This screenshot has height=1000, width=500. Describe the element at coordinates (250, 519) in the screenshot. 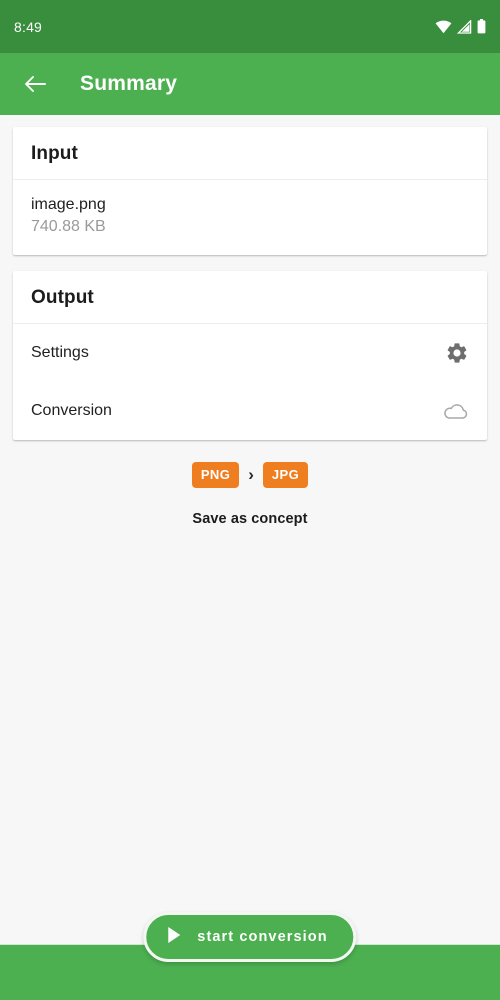

I see `save-as-concept-button: Save as concept` at that location.